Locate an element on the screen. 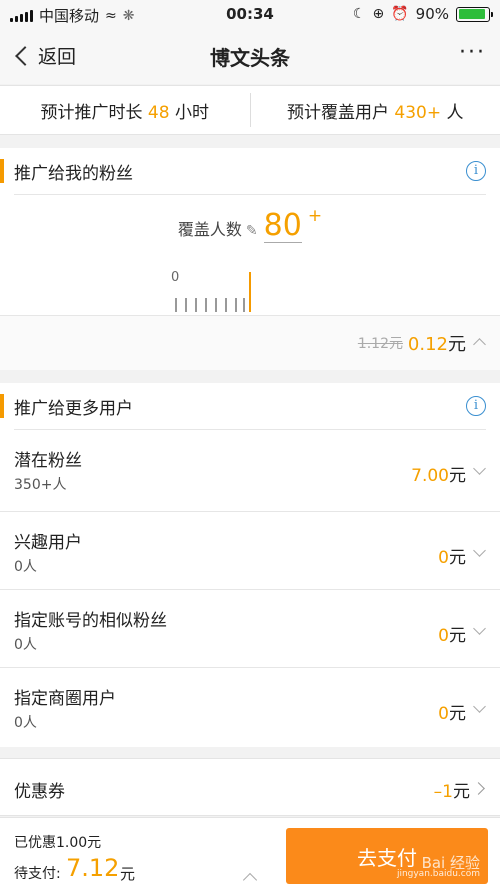 This screenshot has width=500, height=889. option-title: 指定商圈用户 is located at coordinates (65, 699).